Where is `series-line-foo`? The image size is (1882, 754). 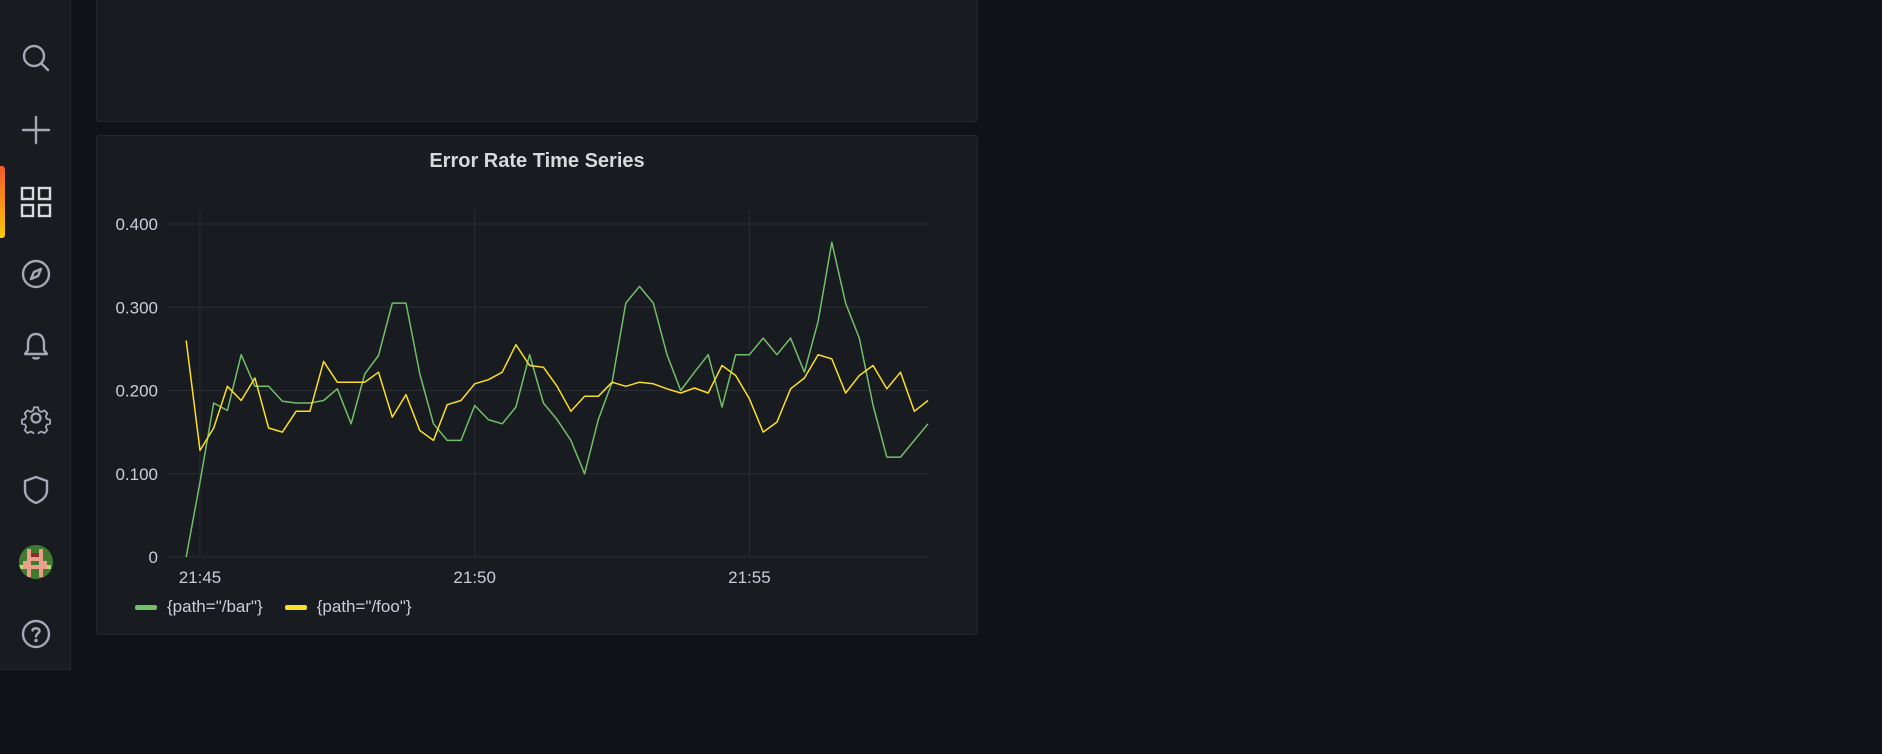 series-line-foo is located at coordinates (557, 396).